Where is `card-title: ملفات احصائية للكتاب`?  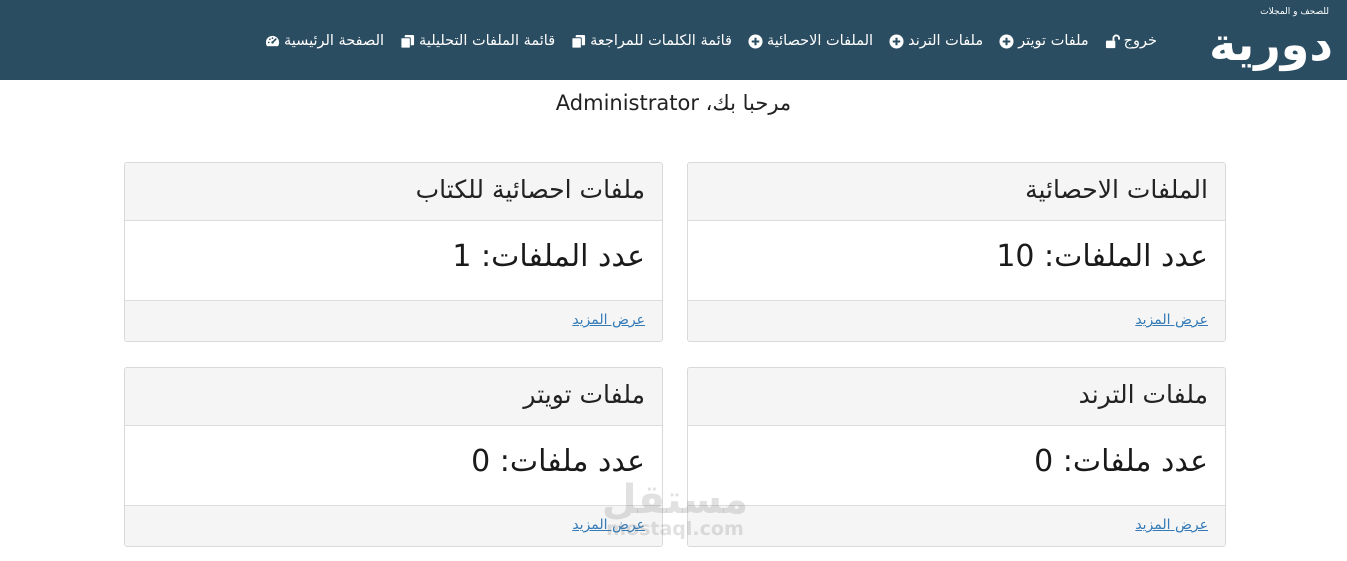 card-title: ملفات احصائية للكتاب is located at coordinates (393, 192).